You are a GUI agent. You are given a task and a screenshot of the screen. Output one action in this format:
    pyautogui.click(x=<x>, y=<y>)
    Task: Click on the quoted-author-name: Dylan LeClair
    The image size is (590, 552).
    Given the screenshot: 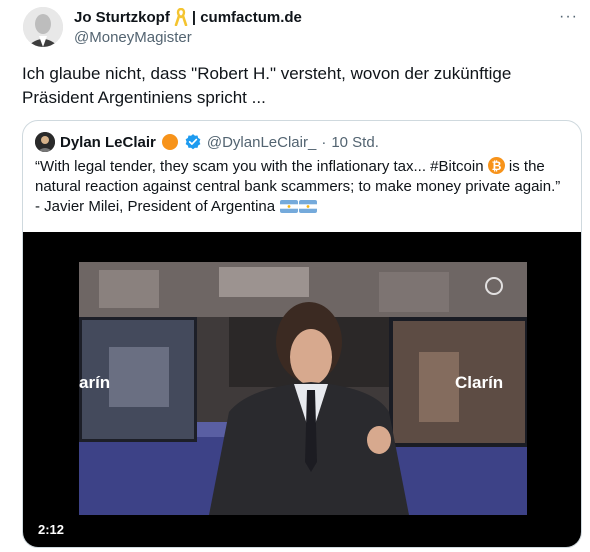 What is the action you would take?
    pyautogui.click(x=108, y=142)
    